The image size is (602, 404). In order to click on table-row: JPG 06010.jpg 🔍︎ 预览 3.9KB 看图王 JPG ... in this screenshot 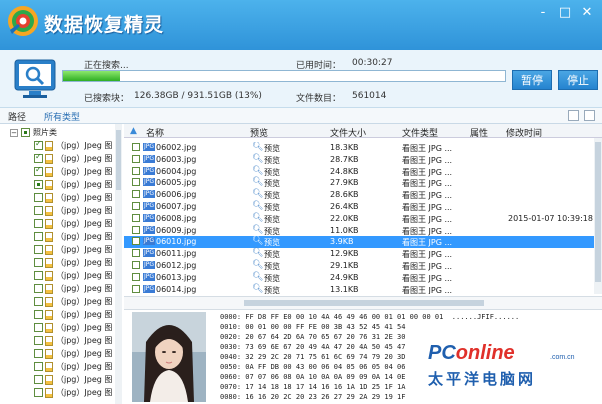, I will do `click(359, 242)`.